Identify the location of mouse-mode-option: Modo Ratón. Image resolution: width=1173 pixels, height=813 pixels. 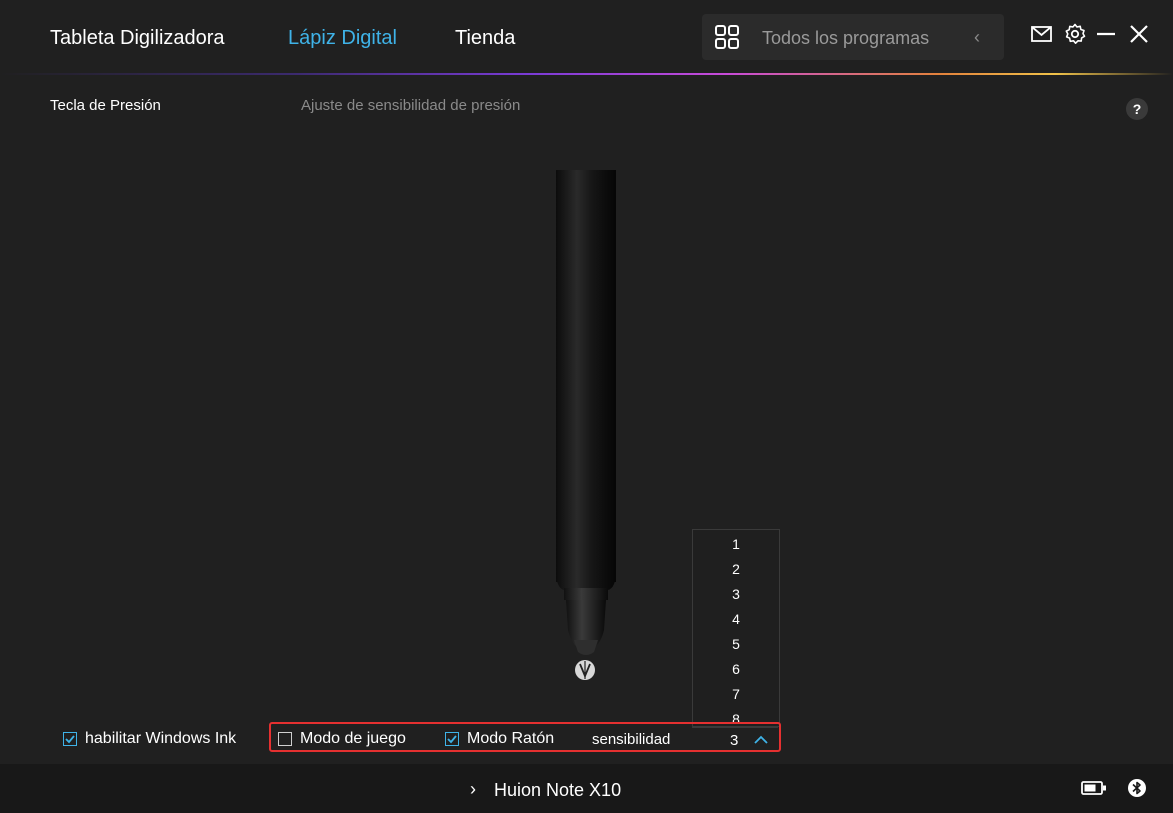
(499, 739).